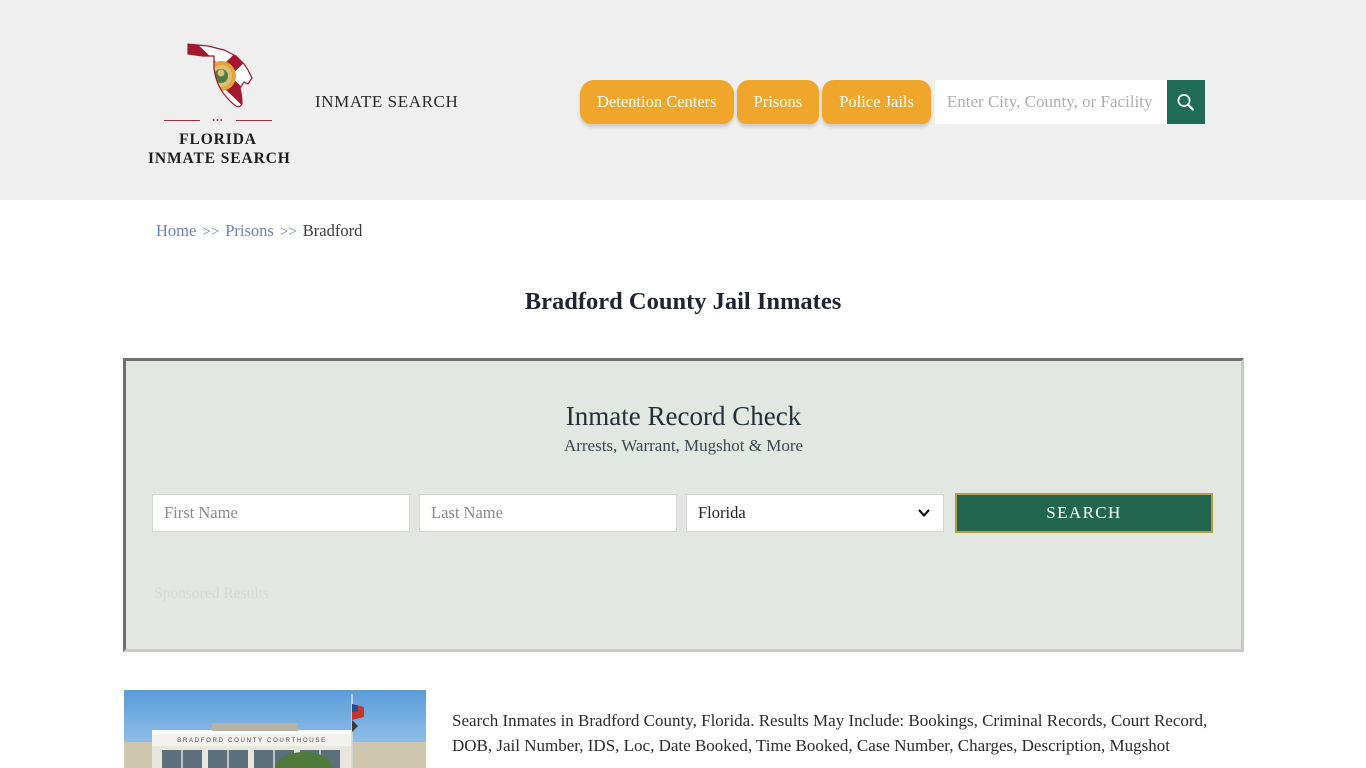 The image size is (1366, 768). What do you see at coordinates (815, 513) in the screenshot?
I see `state-select: Florida` at bounding box center [815, 513].